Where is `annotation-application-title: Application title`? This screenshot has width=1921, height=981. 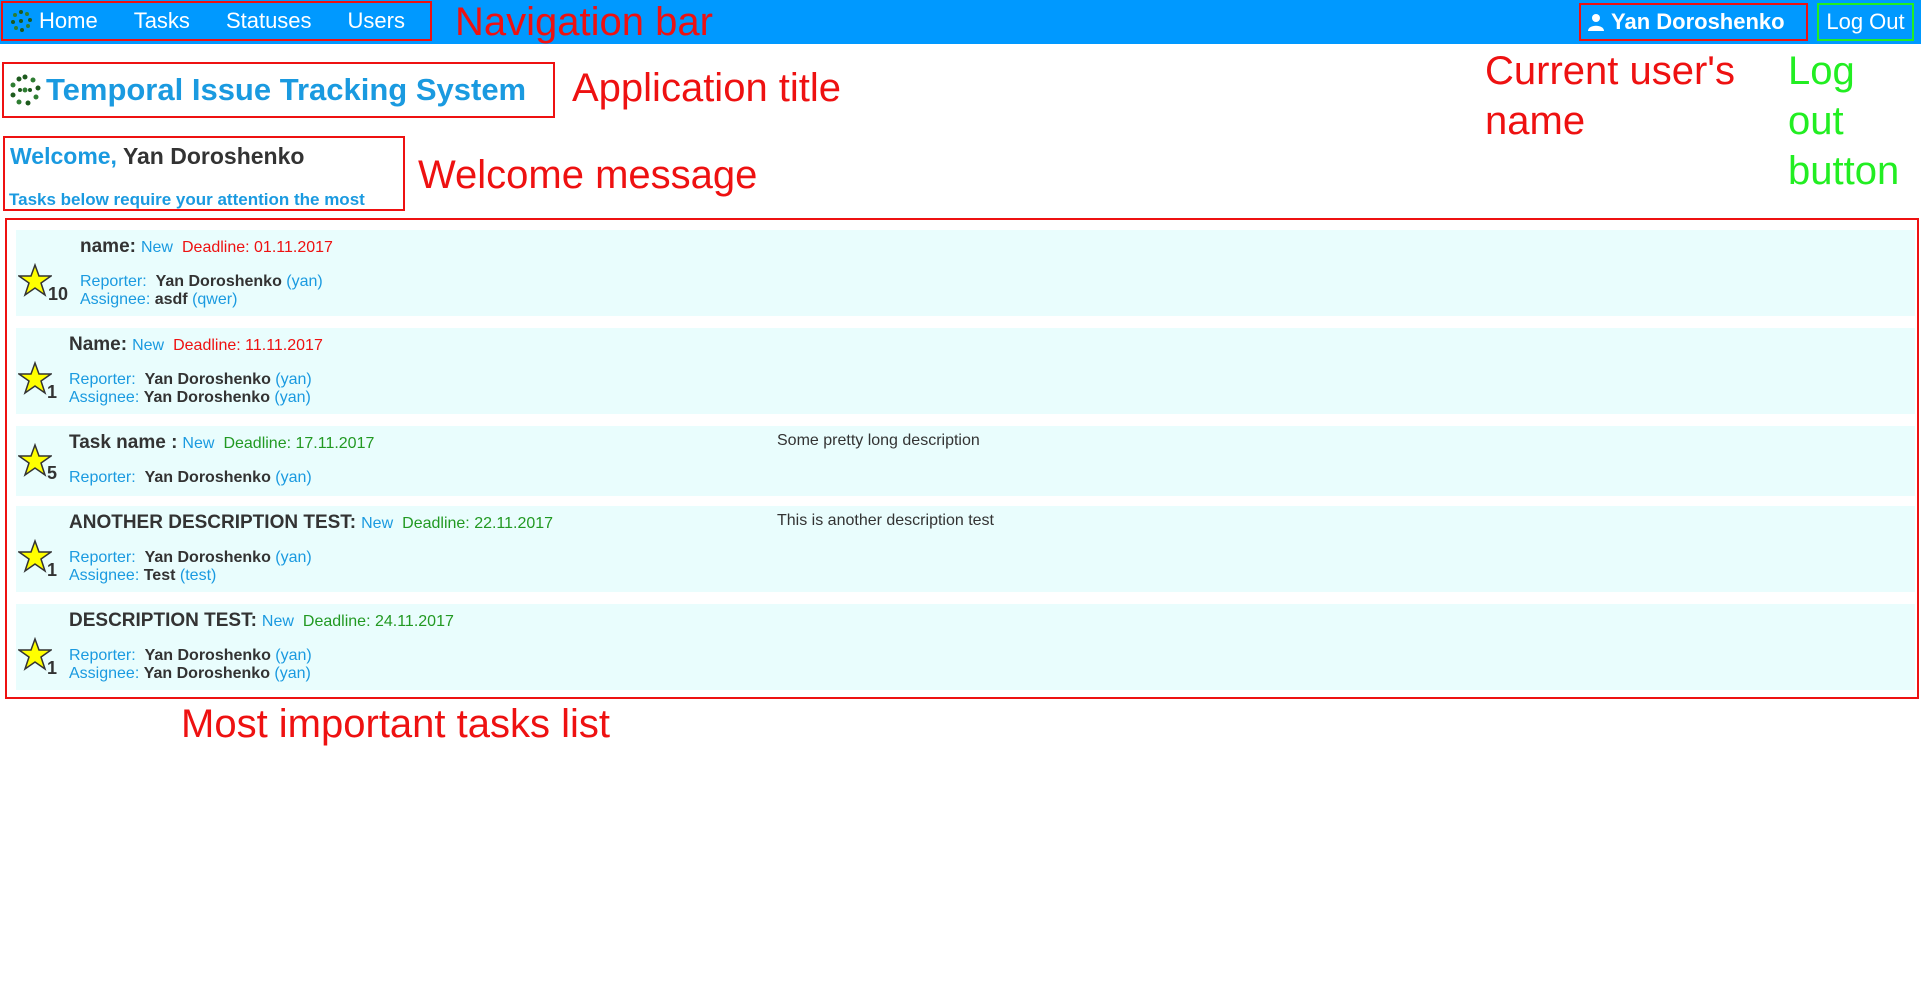
annotation-application-title: Application title is located at coordinates (707, 88).